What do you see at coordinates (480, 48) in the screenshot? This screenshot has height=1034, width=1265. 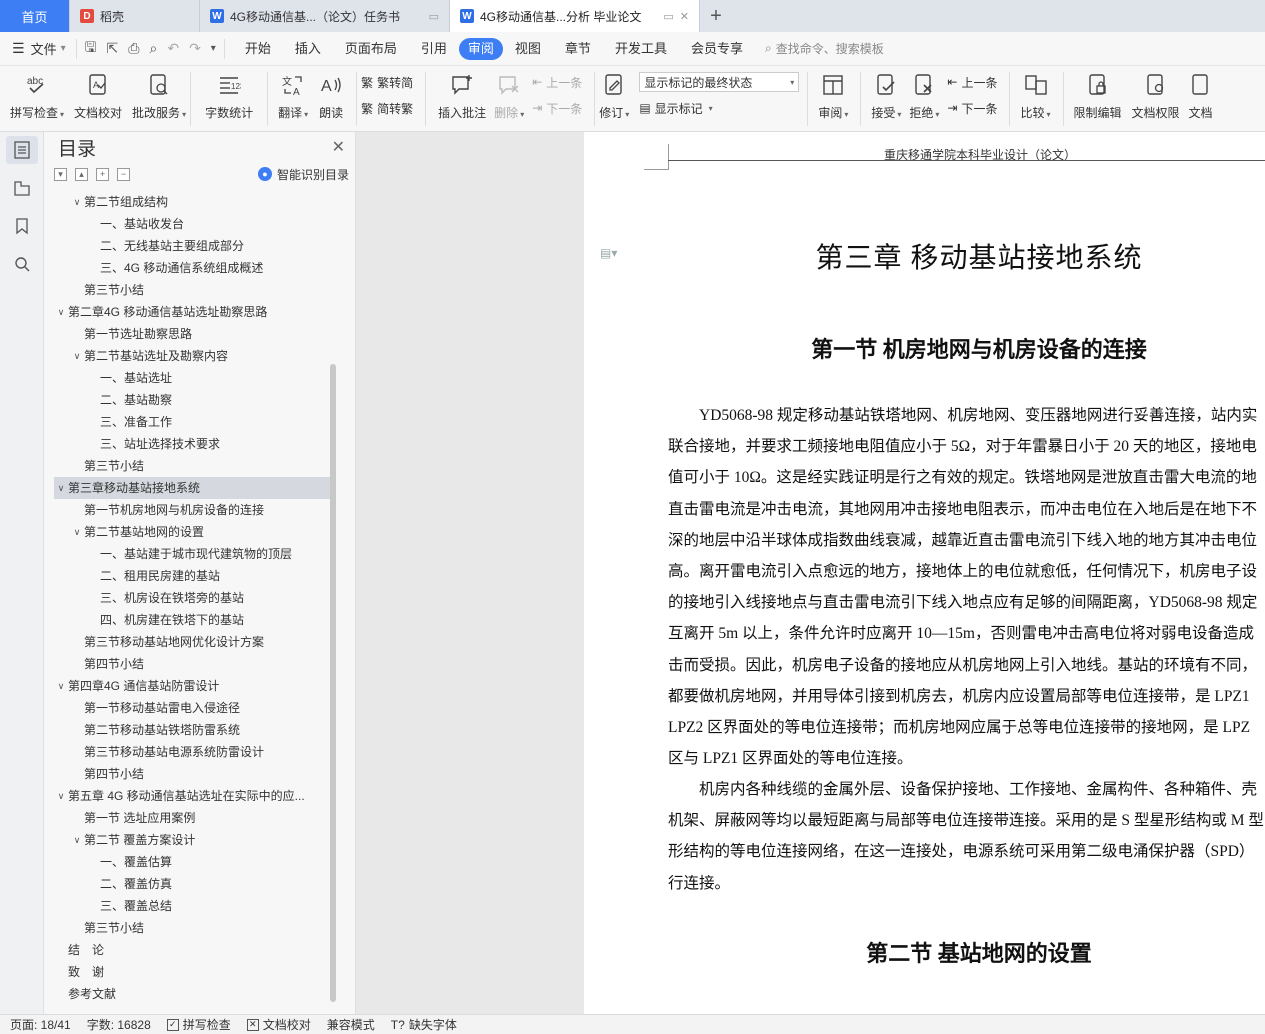 I see `tab-review: 审阅` at bounding box center [480, 48].